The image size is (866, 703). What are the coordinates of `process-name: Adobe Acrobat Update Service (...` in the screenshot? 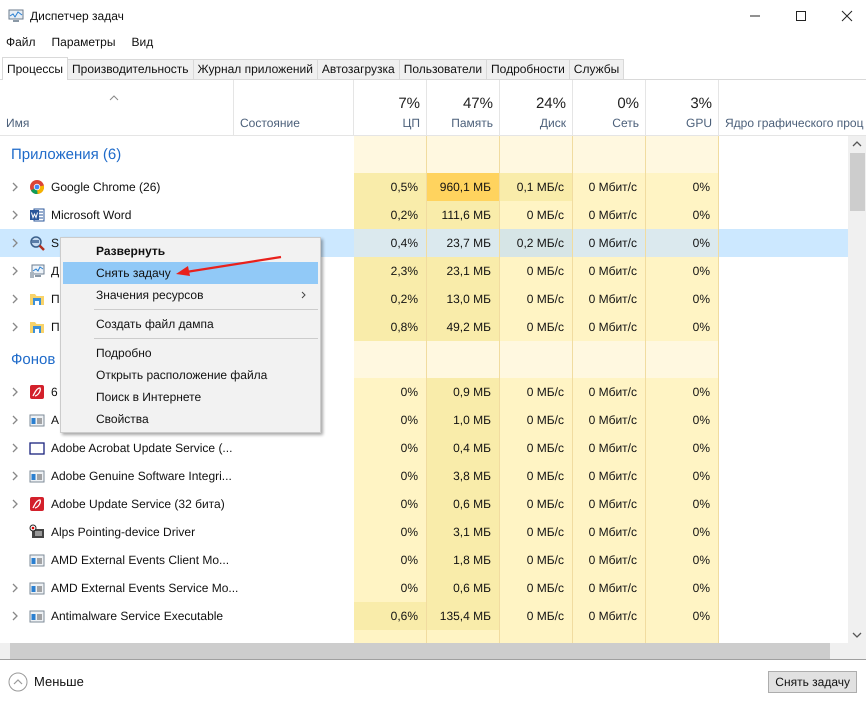 It's located at (141, 448).